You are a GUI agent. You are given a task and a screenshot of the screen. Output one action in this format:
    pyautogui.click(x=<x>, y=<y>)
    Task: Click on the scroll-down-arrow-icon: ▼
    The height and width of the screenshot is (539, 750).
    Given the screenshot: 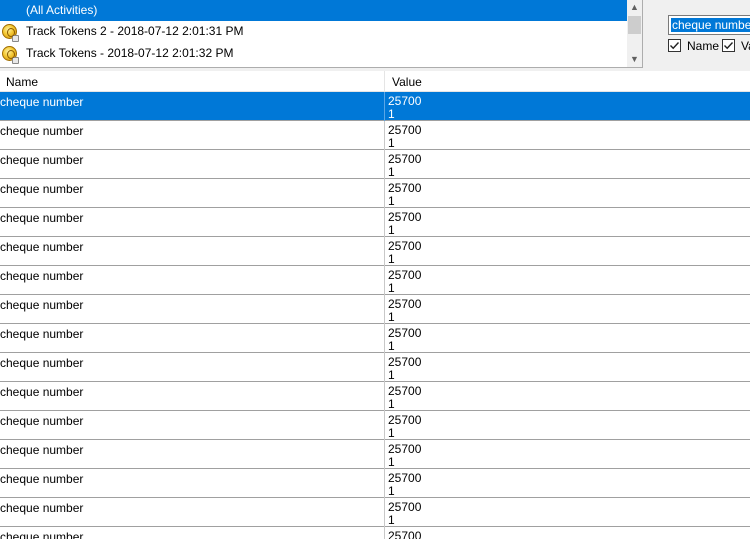 What is the action you would take?
    pyautogui.click(x=634, y=59)
    